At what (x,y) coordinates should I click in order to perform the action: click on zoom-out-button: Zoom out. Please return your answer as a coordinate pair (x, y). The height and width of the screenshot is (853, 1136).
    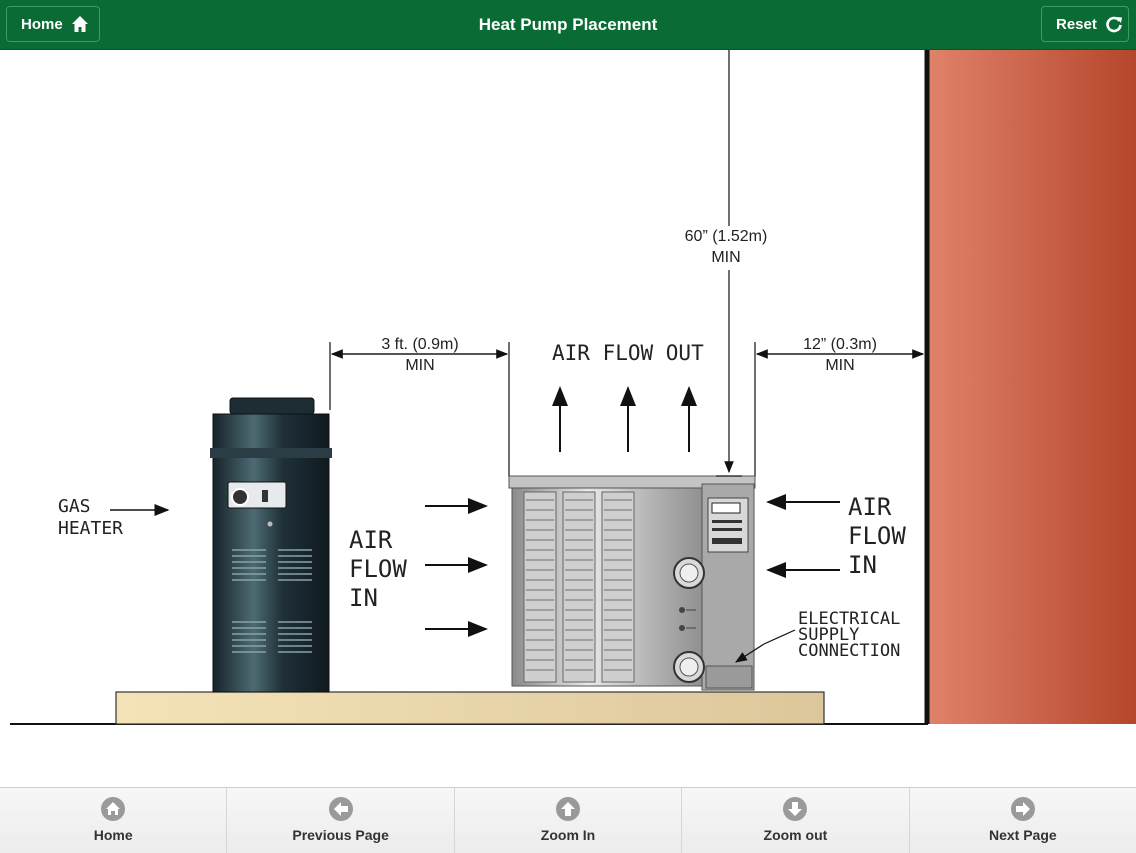
    Looking at the image, I should click on (796, 820).